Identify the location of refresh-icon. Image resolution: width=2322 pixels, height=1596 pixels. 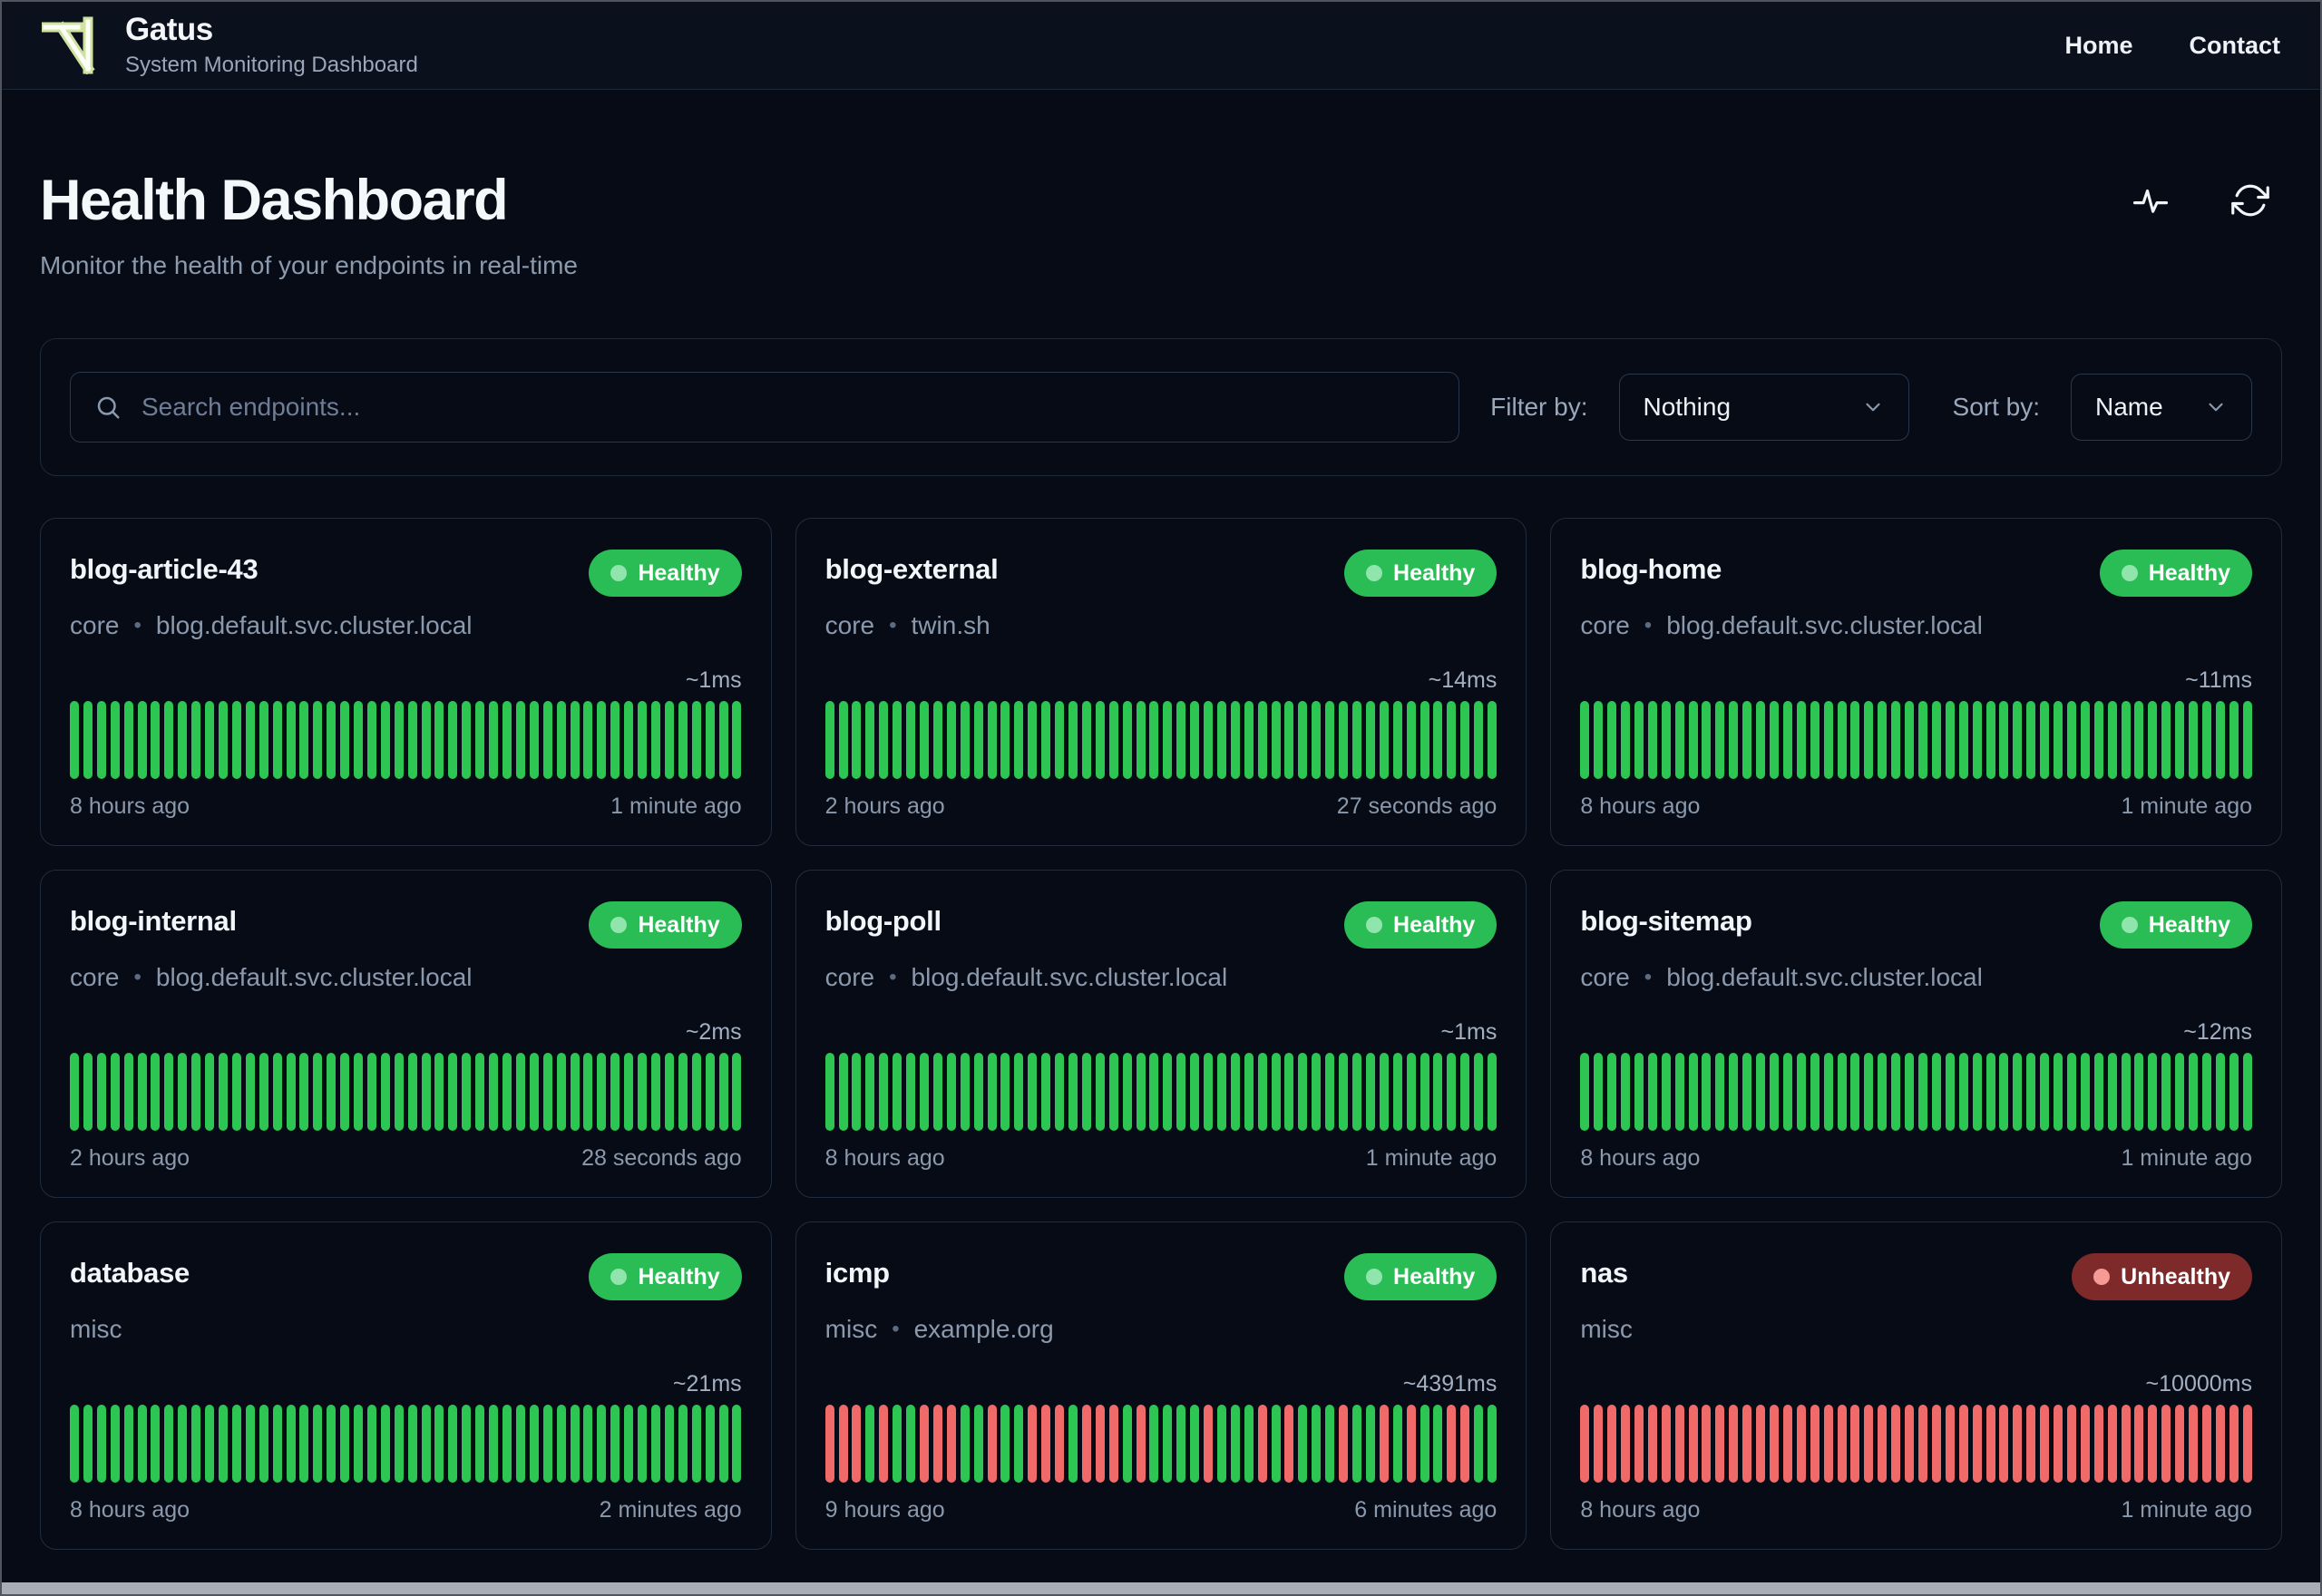
(2250, 200).